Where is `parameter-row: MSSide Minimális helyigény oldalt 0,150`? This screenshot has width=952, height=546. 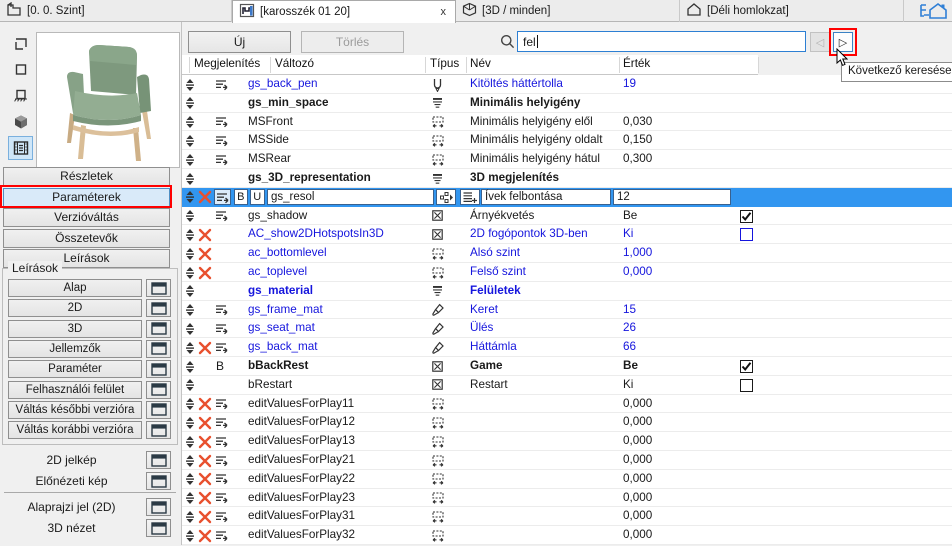
parameter-row: MSSide Minimális helyigény oldalt 0,150 is located at coordinates (567, 141).